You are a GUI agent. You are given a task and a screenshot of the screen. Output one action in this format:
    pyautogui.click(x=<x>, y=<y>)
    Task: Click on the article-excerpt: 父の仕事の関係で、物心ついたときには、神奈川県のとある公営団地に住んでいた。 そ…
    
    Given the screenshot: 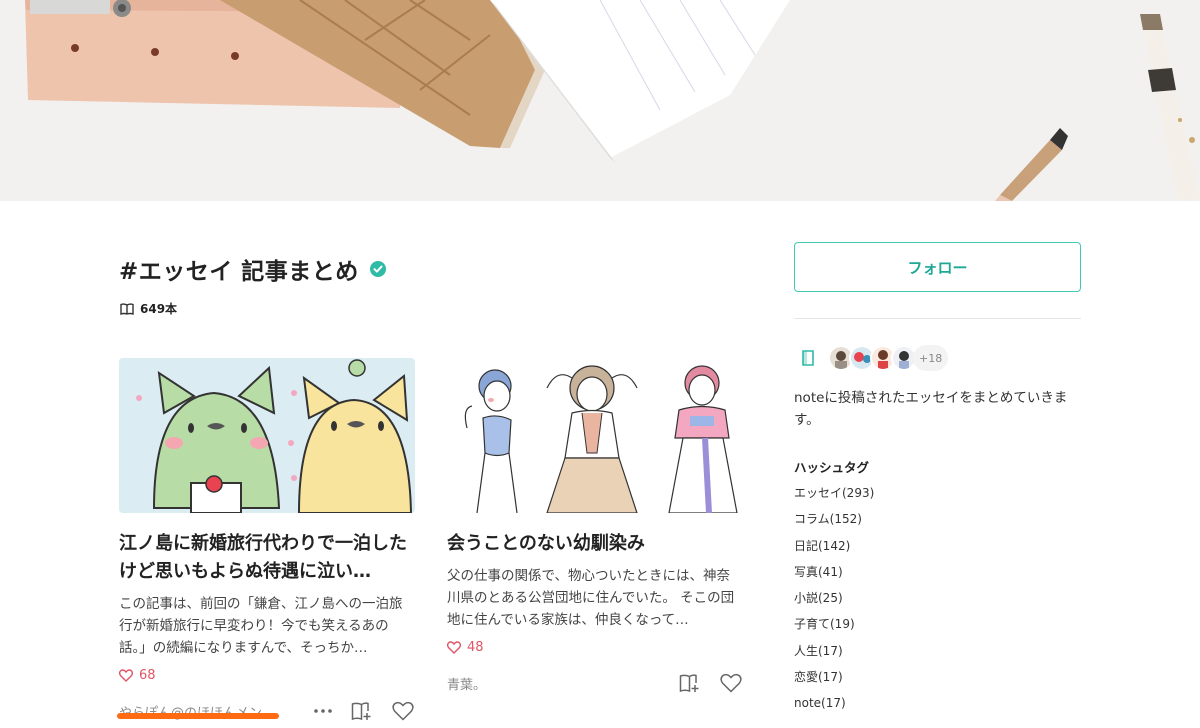 What is the action you would take?
    pyautogui.click(x=591, y=598)
    